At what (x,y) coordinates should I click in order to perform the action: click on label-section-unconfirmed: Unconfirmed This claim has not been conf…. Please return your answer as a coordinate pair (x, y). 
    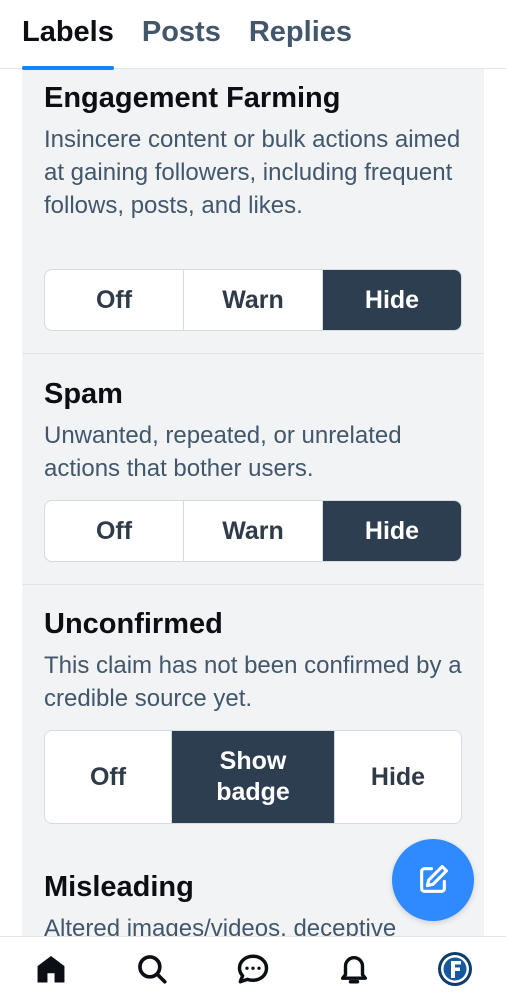
    Looking at the image, I should click on (253, 661).